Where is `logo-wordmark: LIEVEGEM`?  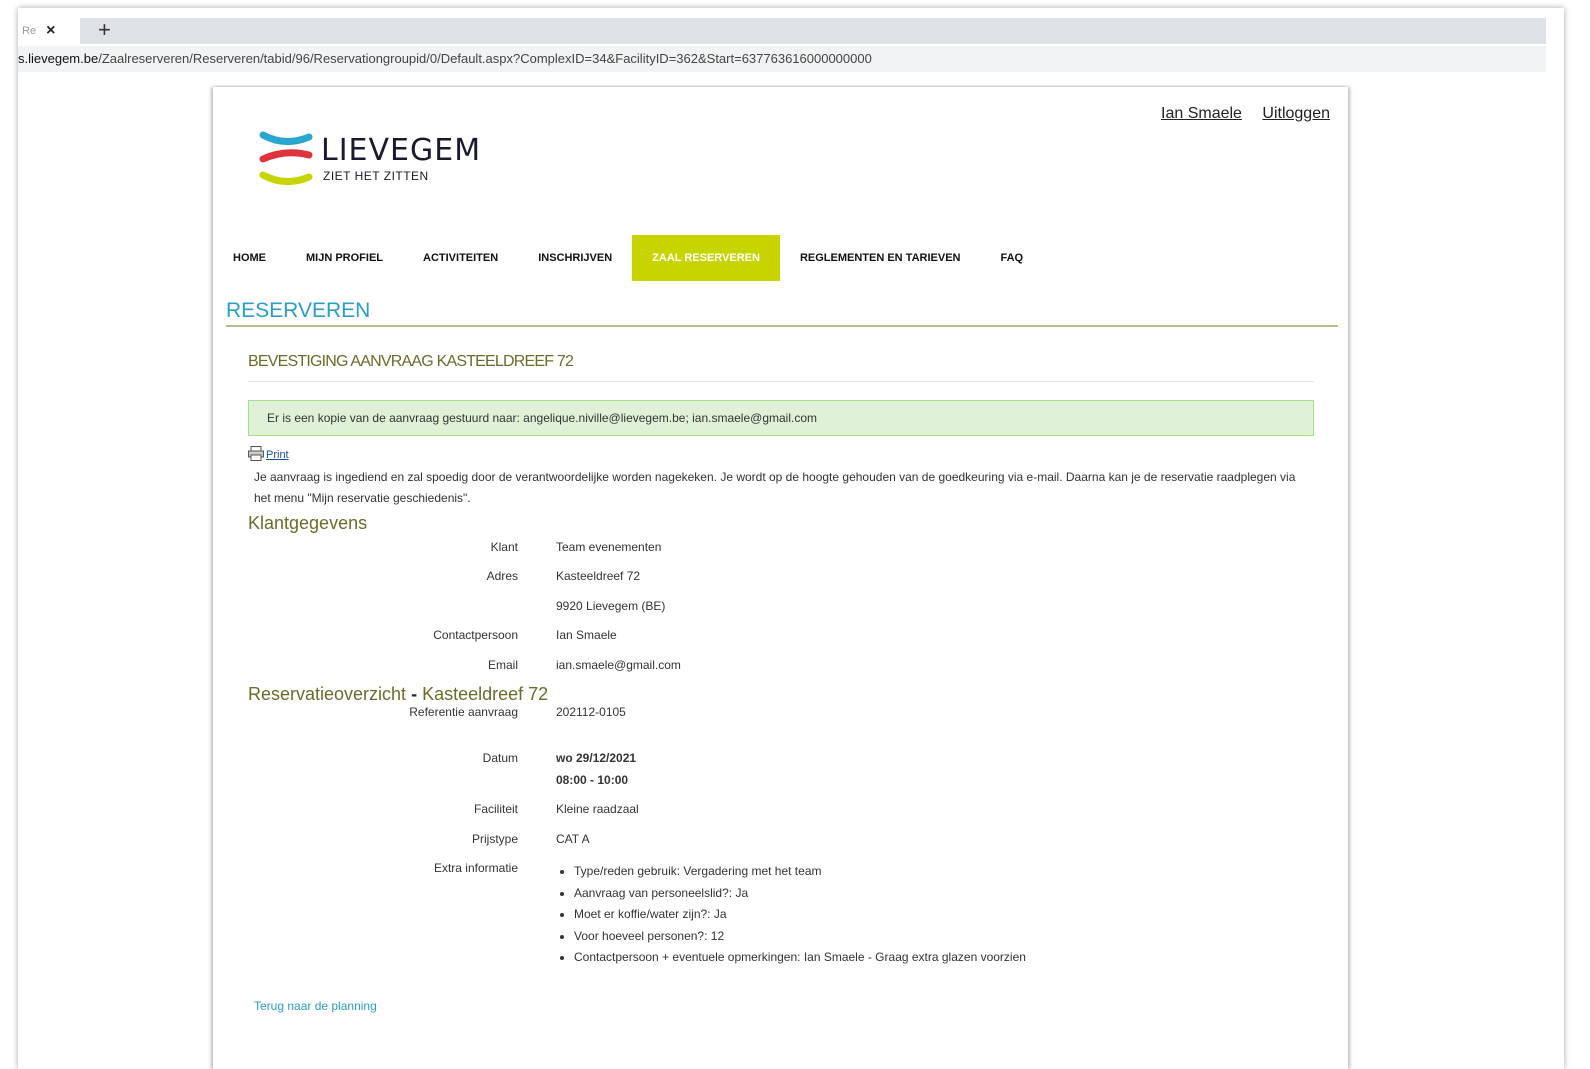 logo-wordmark: LIEVEGEM is located at coordinates (401, 150).